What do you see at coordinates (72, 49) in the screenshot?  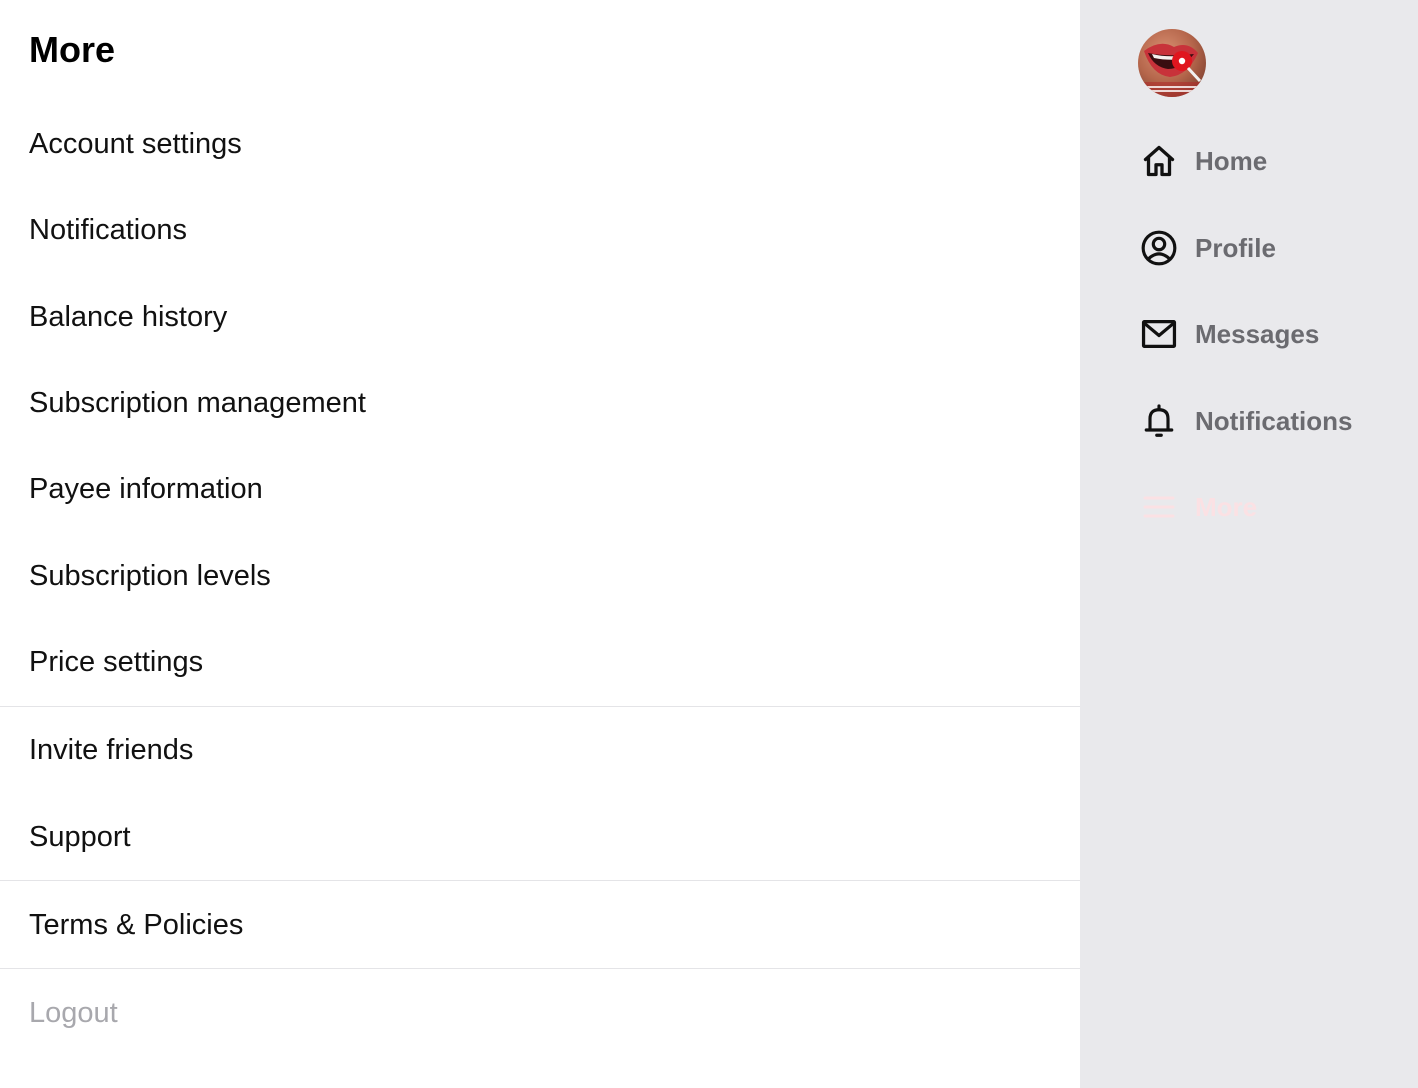 I see `page-title: More` at bounding box center [72, 49].